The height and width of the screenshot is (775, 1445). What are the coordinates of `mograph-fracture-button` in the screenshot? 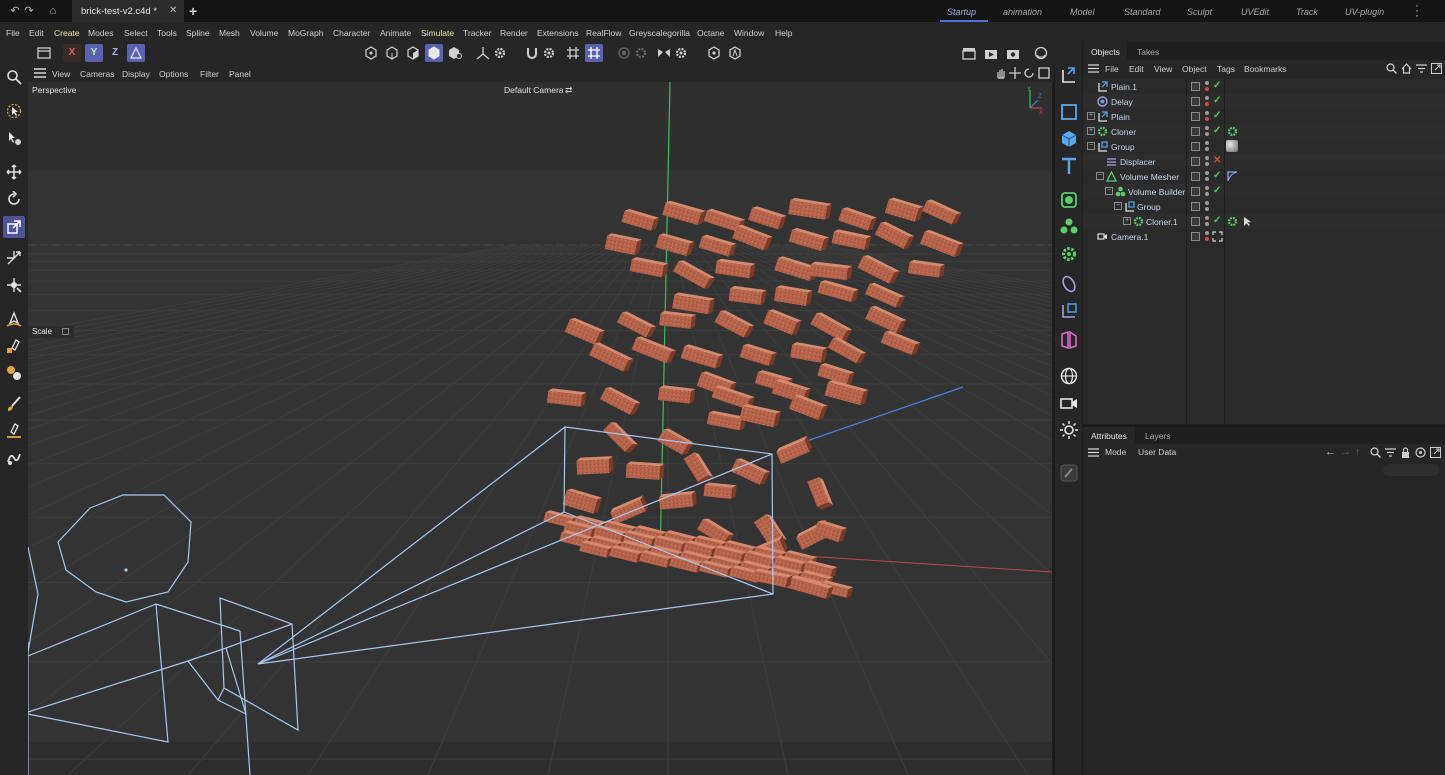 It's located at (1069, 227).